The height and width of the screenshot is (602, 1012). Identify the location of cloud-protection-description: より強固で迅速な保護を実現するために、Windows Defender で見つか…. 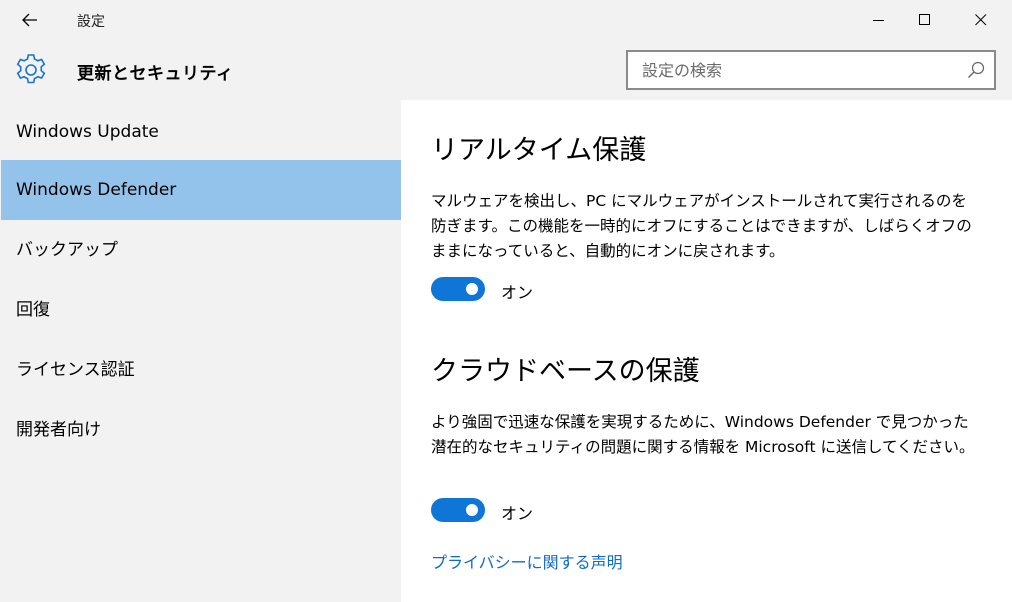
(703, 434).